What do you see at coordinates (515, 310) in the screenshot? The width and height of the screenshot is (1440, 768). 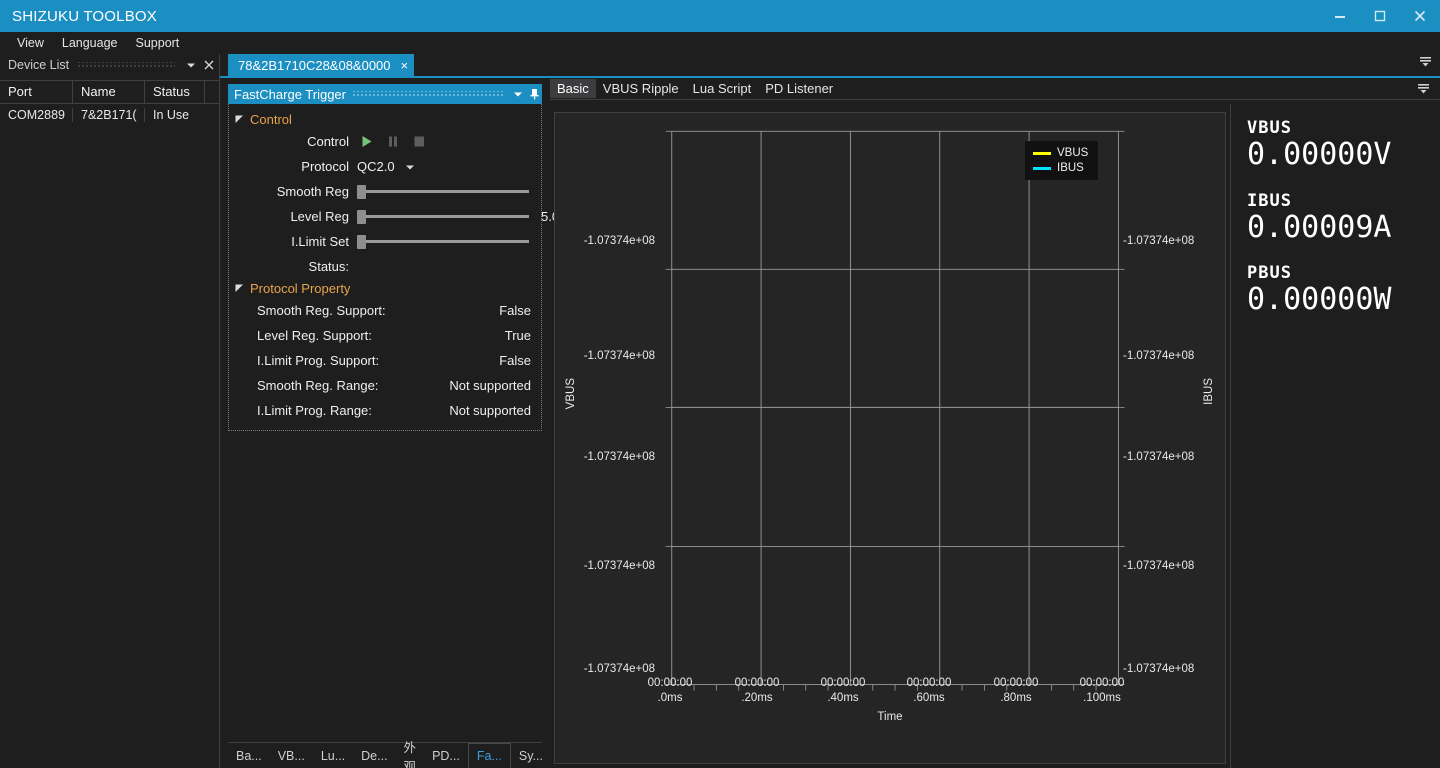 I see `property-value-smooth-reg-support: False` at bounding box center [515, 310].